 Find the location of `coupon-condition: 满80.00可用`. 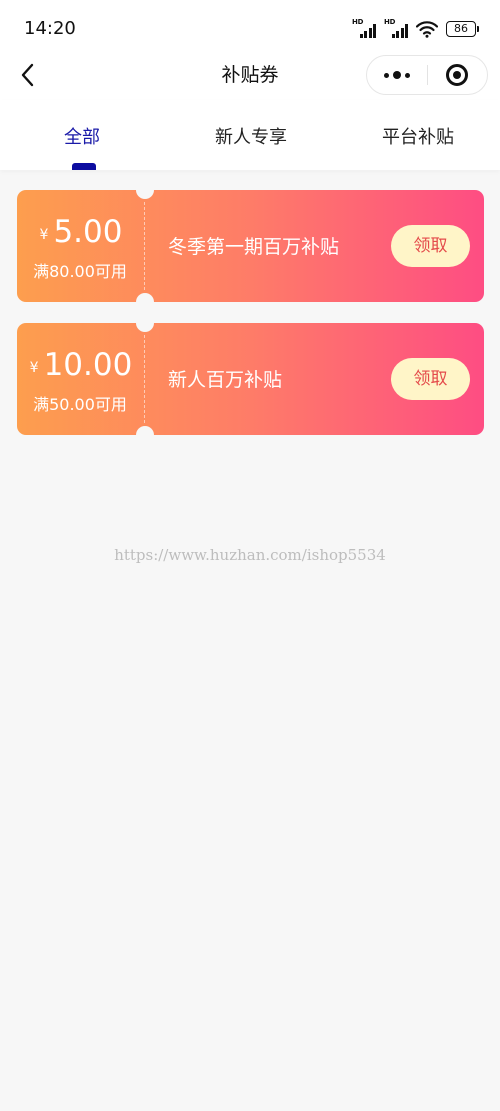

coupon-condition: 满80.00可用 is located at coordinates (80, 271).